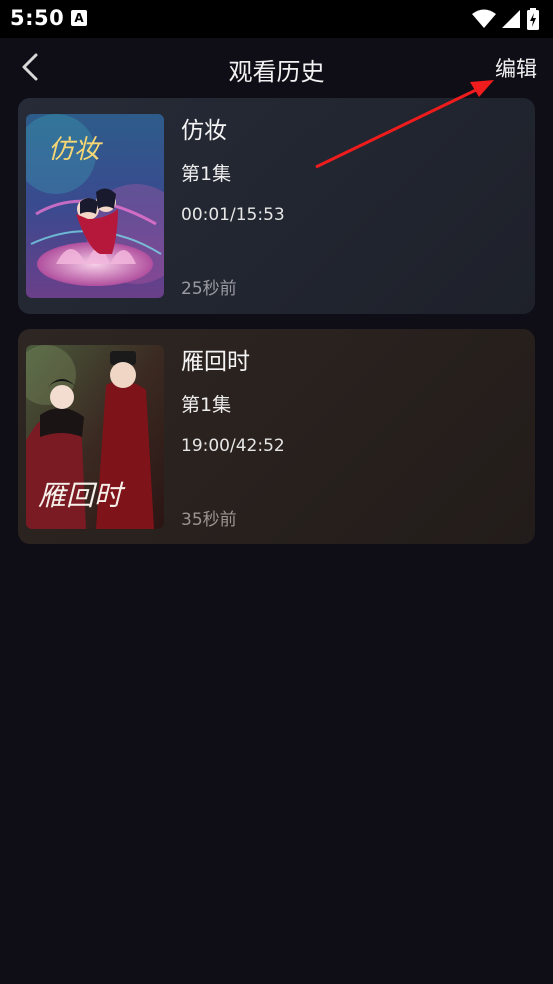 The image size is (553, 984). Describe the element at coordinates (516, 68) in the screenshot. I see `edit-button: 编辑` at that location.